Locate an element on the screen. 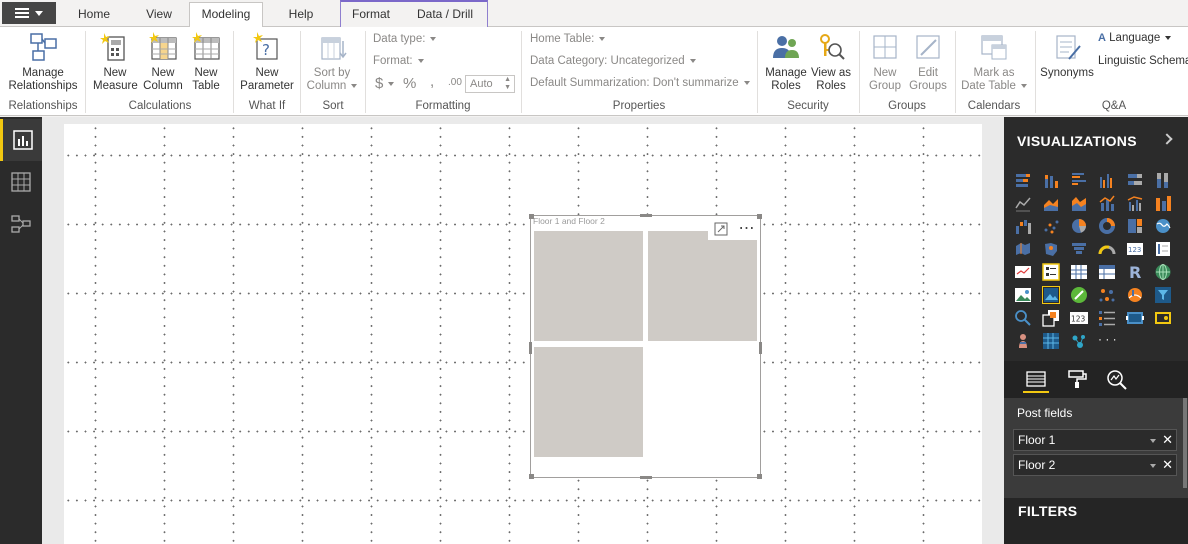 The width and height of the screenshot is (1188, 544). percent-button: % is located at coordinates (409, 83).